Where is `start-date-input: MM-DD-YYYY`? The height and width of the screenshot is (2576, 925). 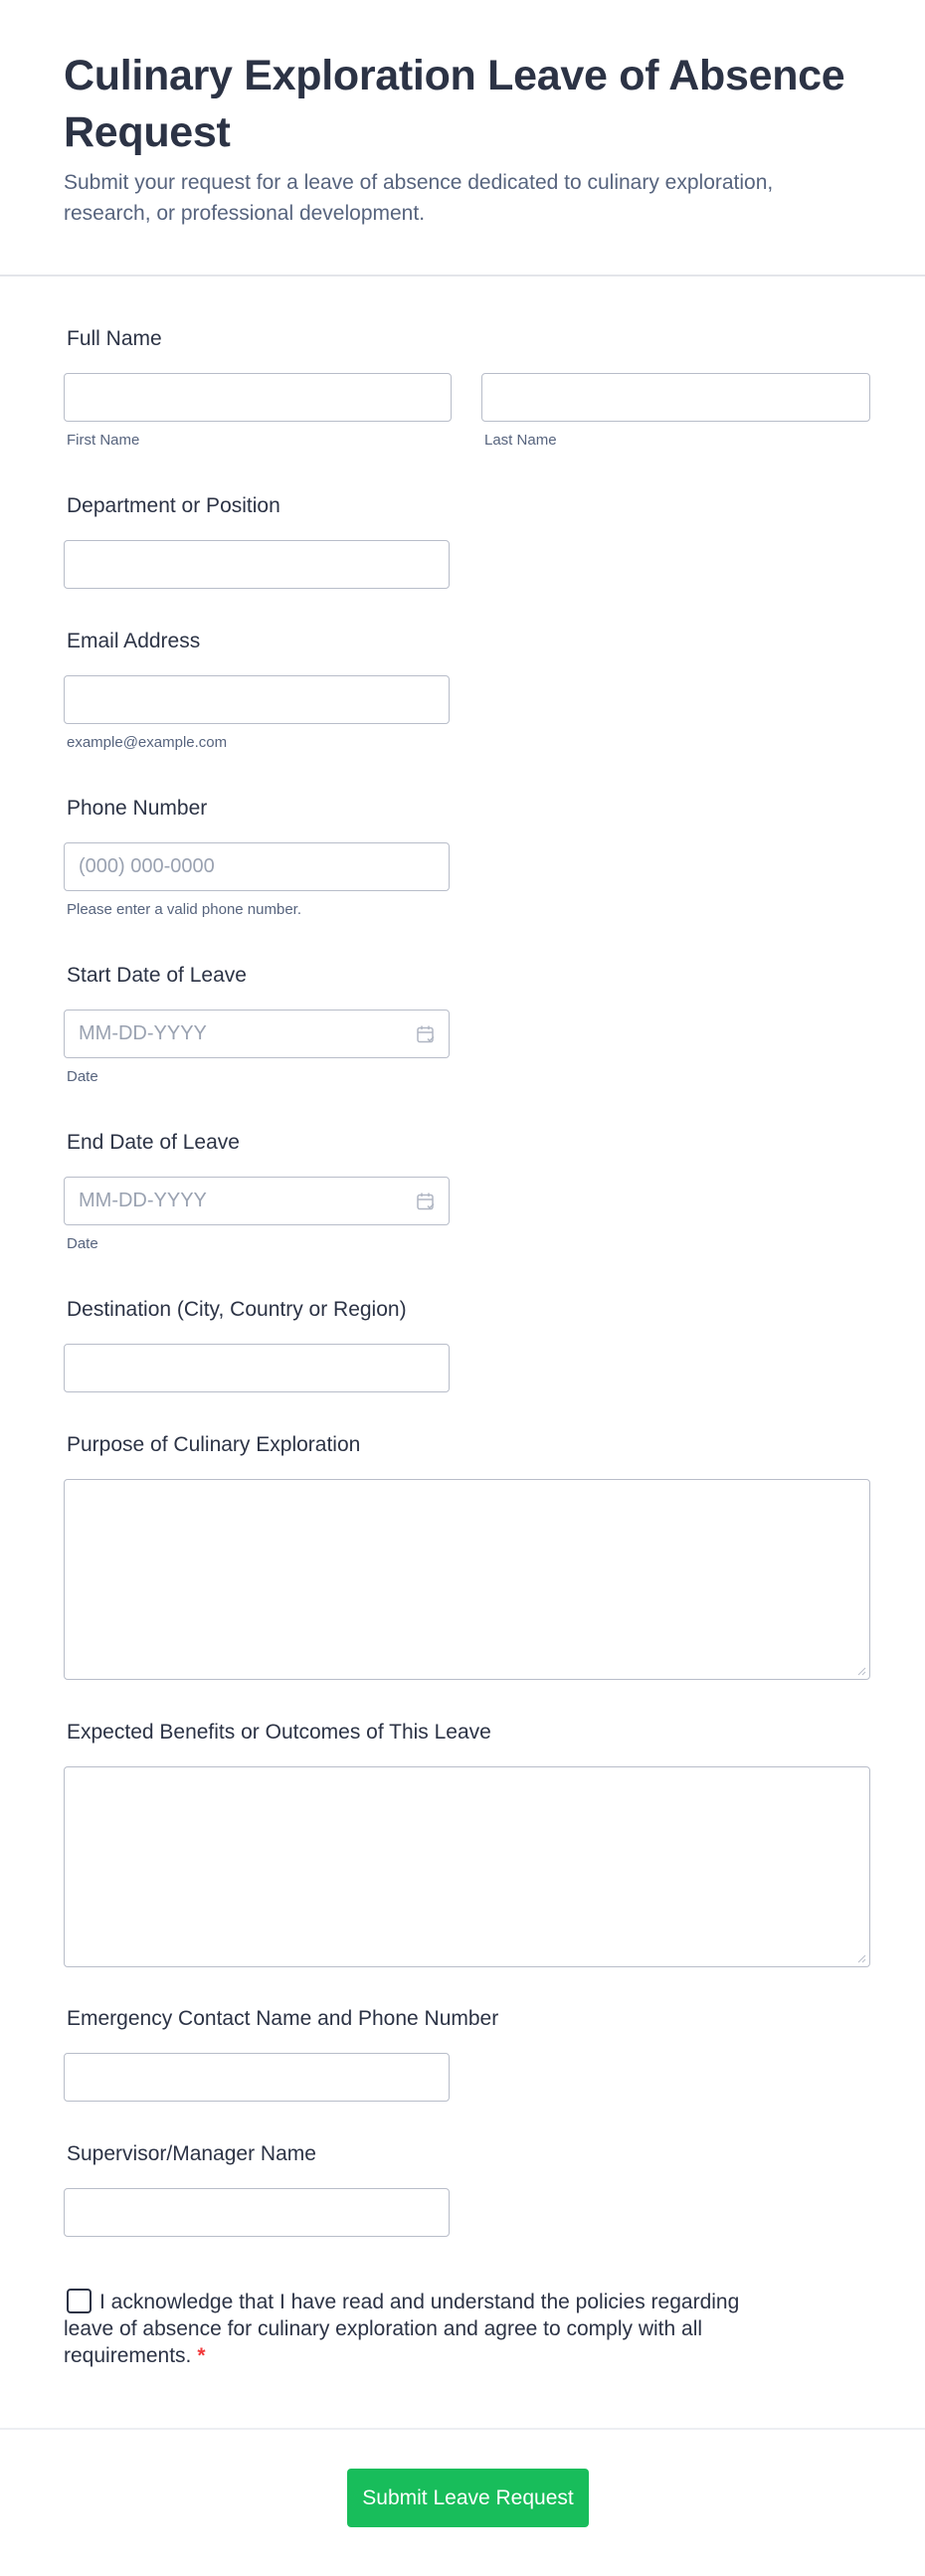
start-date-input: MM-DD-YYYY is located at coordinates (257, 1034).